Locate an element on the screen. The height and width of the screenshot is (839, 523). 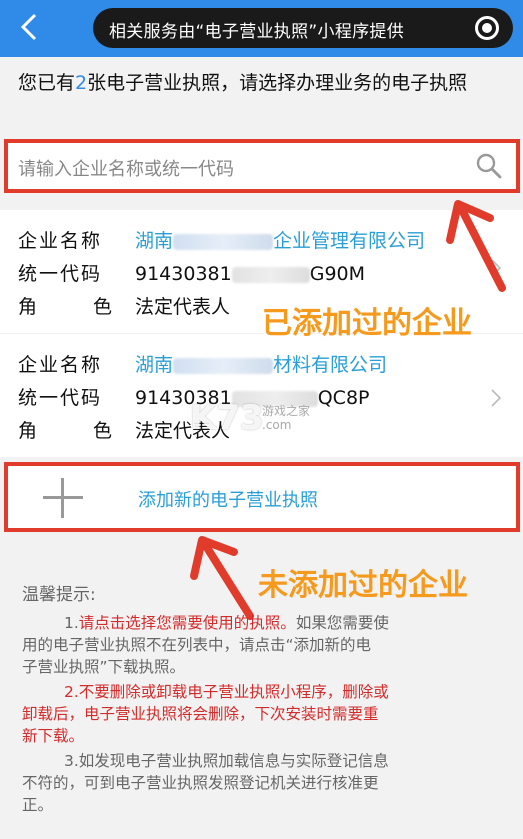
search-input: 请输入企业名称或统一代码 is located at coordinates (262, 166).